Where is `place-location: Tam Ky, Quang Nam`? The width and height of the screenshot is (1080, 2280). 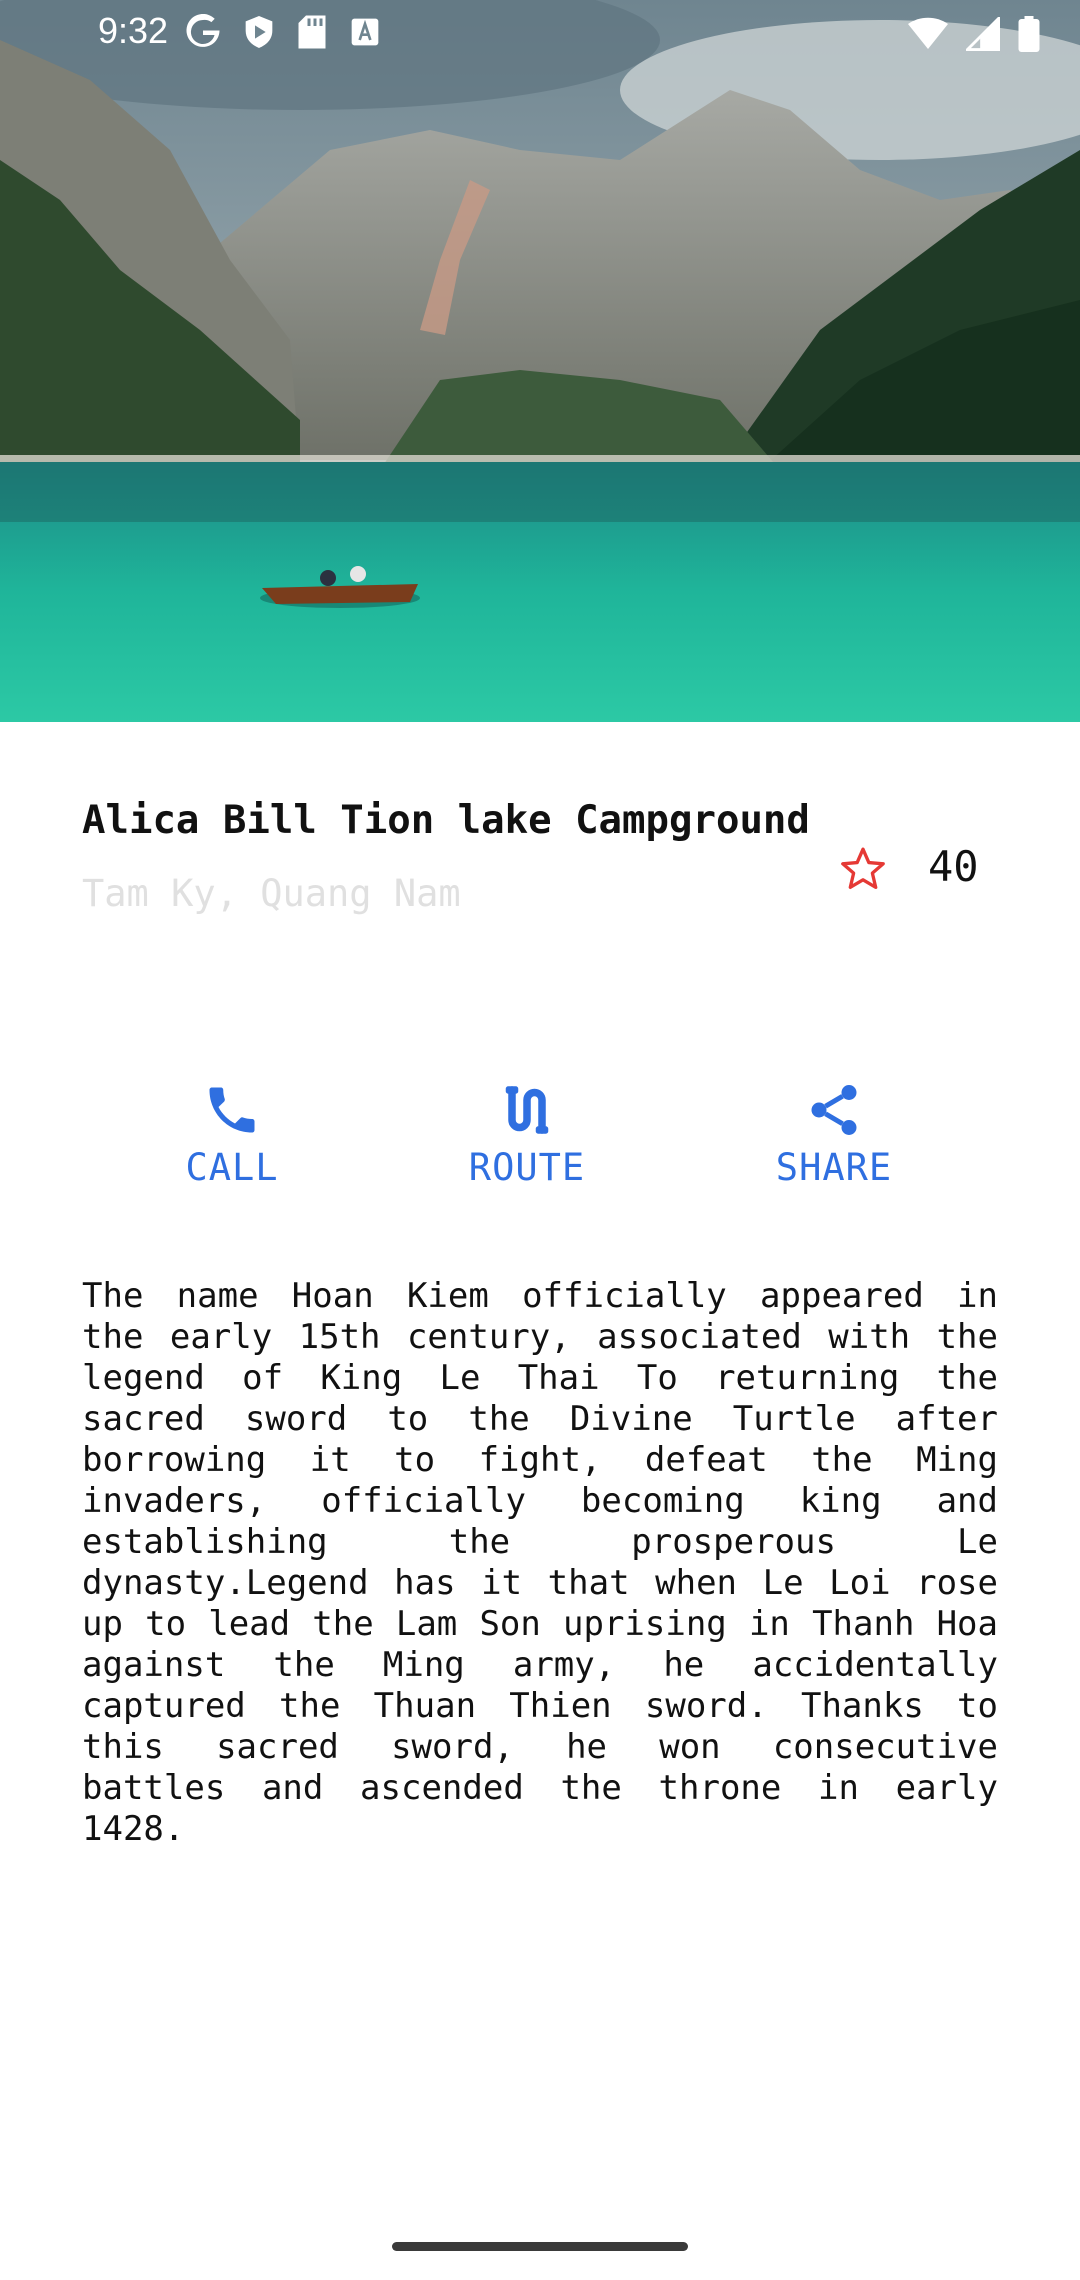
place-location: Tam Ky, Quang Nam is located at coordinates (271, 893).